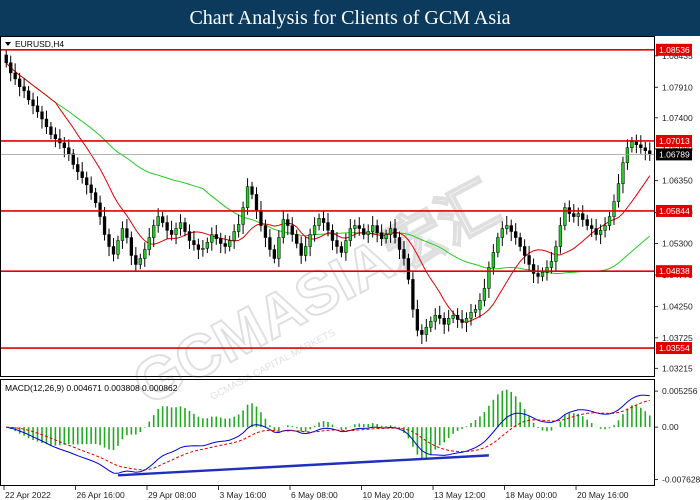 The width and height of the screenshot is (700, 500). Describe the element at coordinates (677, 338) in the screenshot. I see `y-tick-label: 1.03725` at that location.